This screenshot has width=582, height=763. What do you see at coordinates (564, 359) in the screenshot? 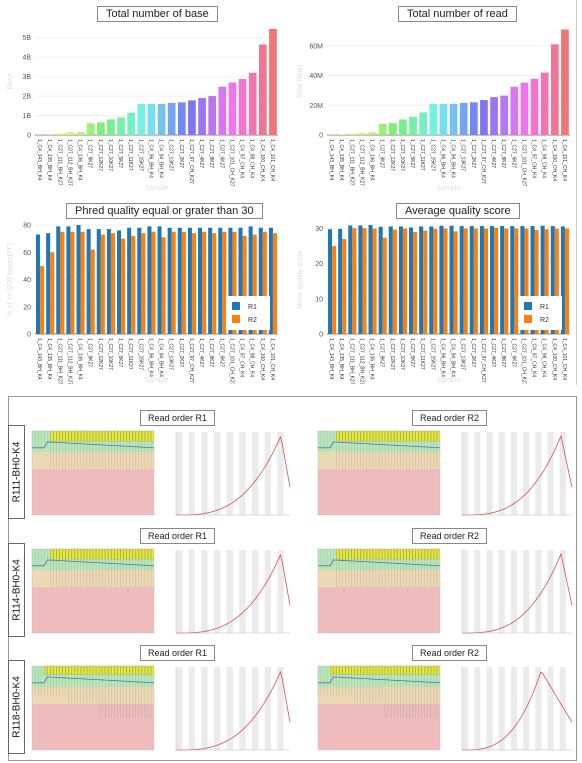
I see `x-tick-label: 1_C4_101_CH_K4` at bounding box center [564, 359].